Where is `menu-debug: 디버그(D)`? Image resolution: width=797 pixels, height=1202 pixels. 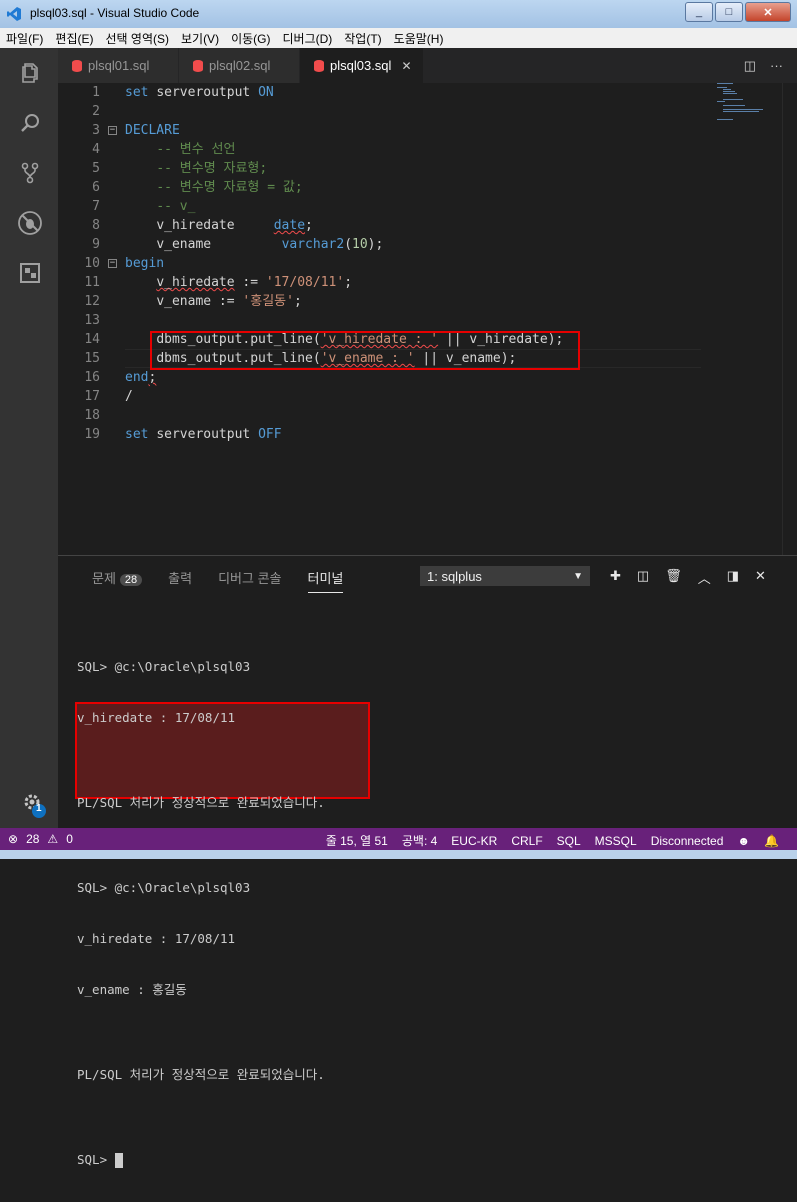 menu-debug: 디버그(D) is located at coordinates (307, 38).